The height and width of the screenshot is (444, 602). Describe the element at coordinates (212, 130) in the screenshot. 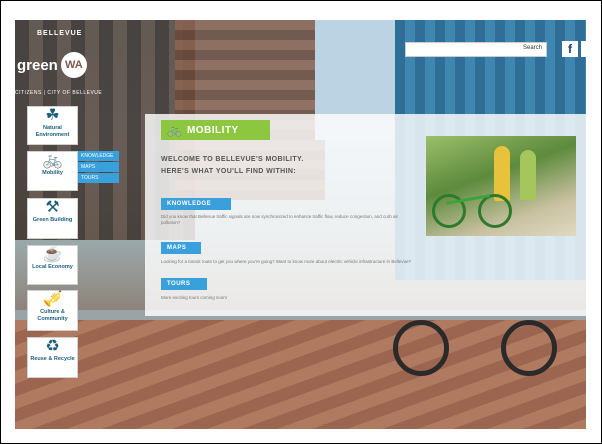

I see `panel-title-text: MOBILITY` at that location.